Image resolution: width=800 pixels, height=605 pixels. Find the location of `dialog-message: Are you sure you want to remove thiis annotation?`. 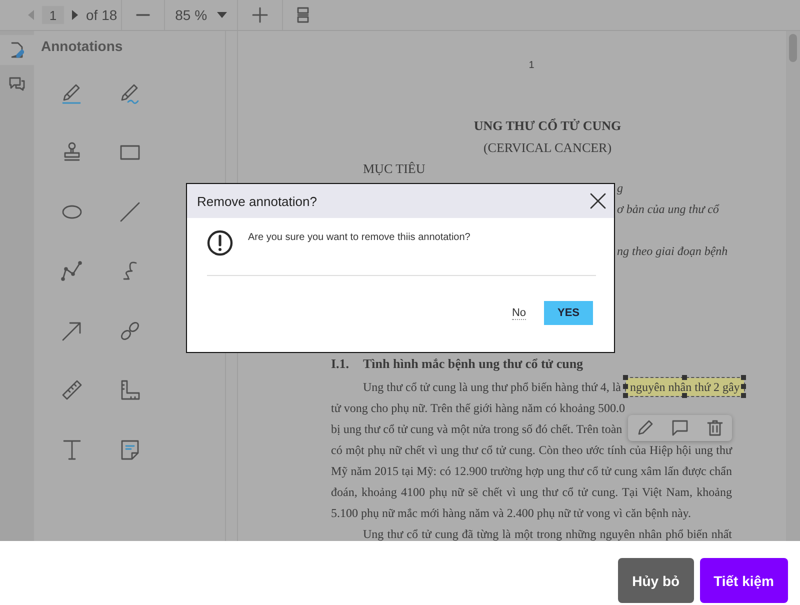

dialog-message: Are you sure you want to remove thiis annotation? is located at coordinates (359, 237).